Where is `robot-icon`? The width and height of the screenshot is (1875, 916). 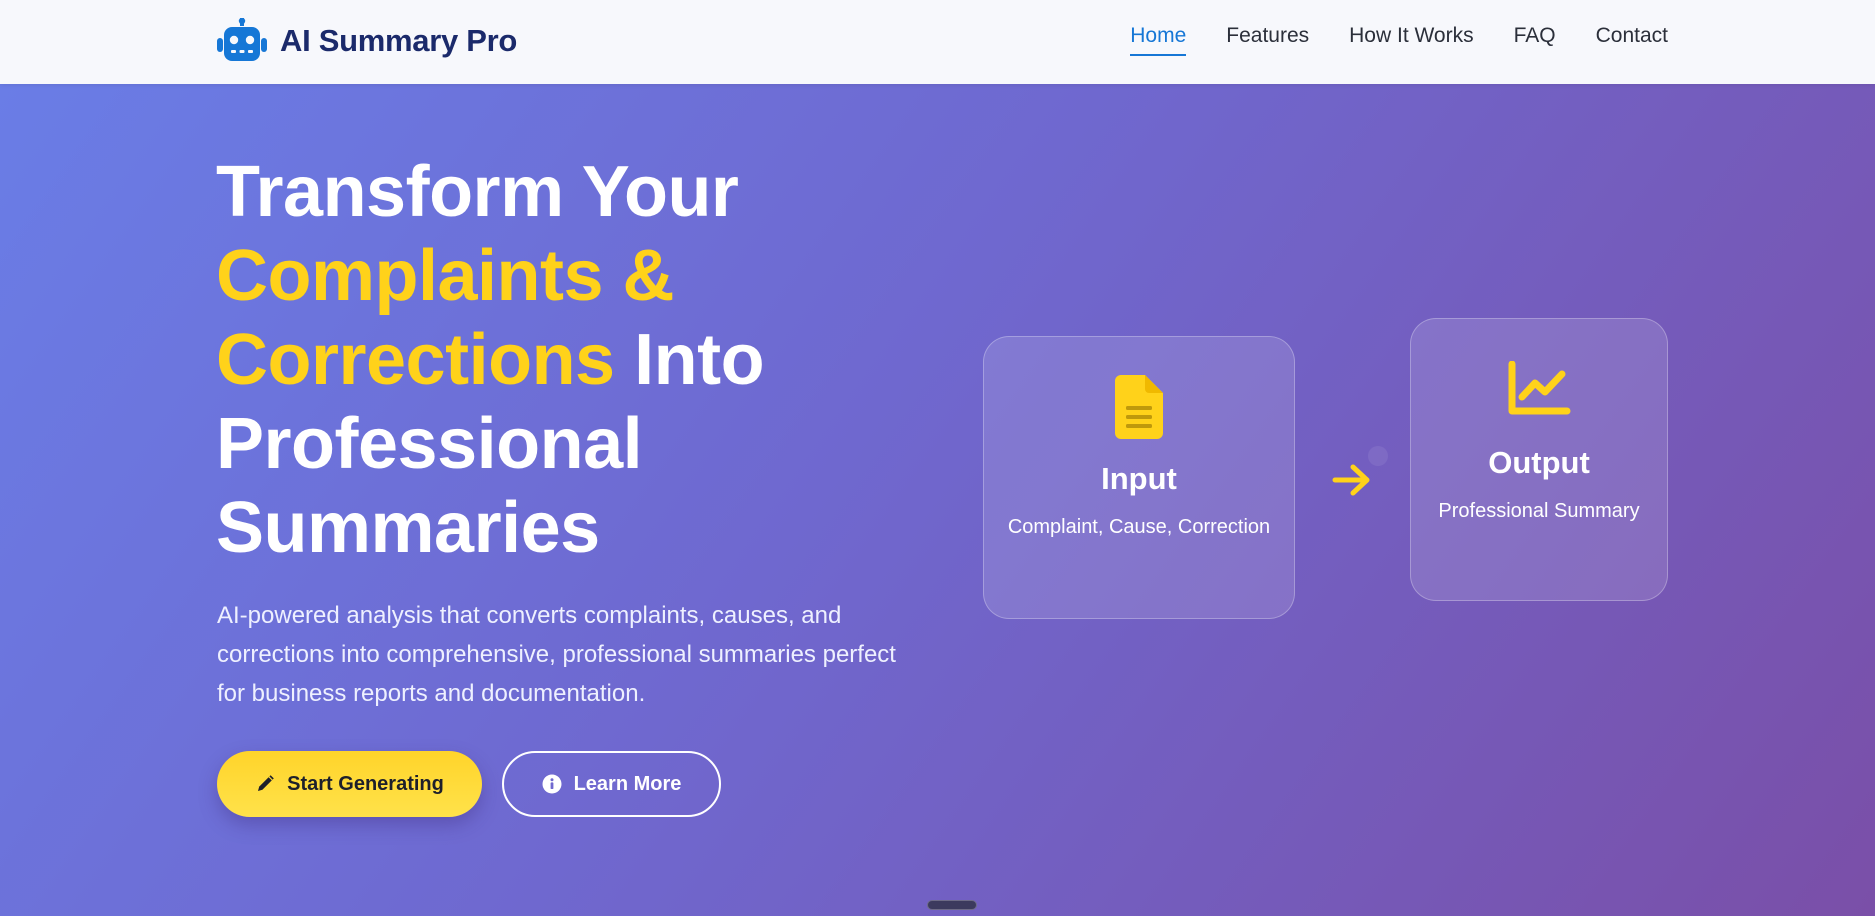 robot-icon is located at coordinates (242, 39).